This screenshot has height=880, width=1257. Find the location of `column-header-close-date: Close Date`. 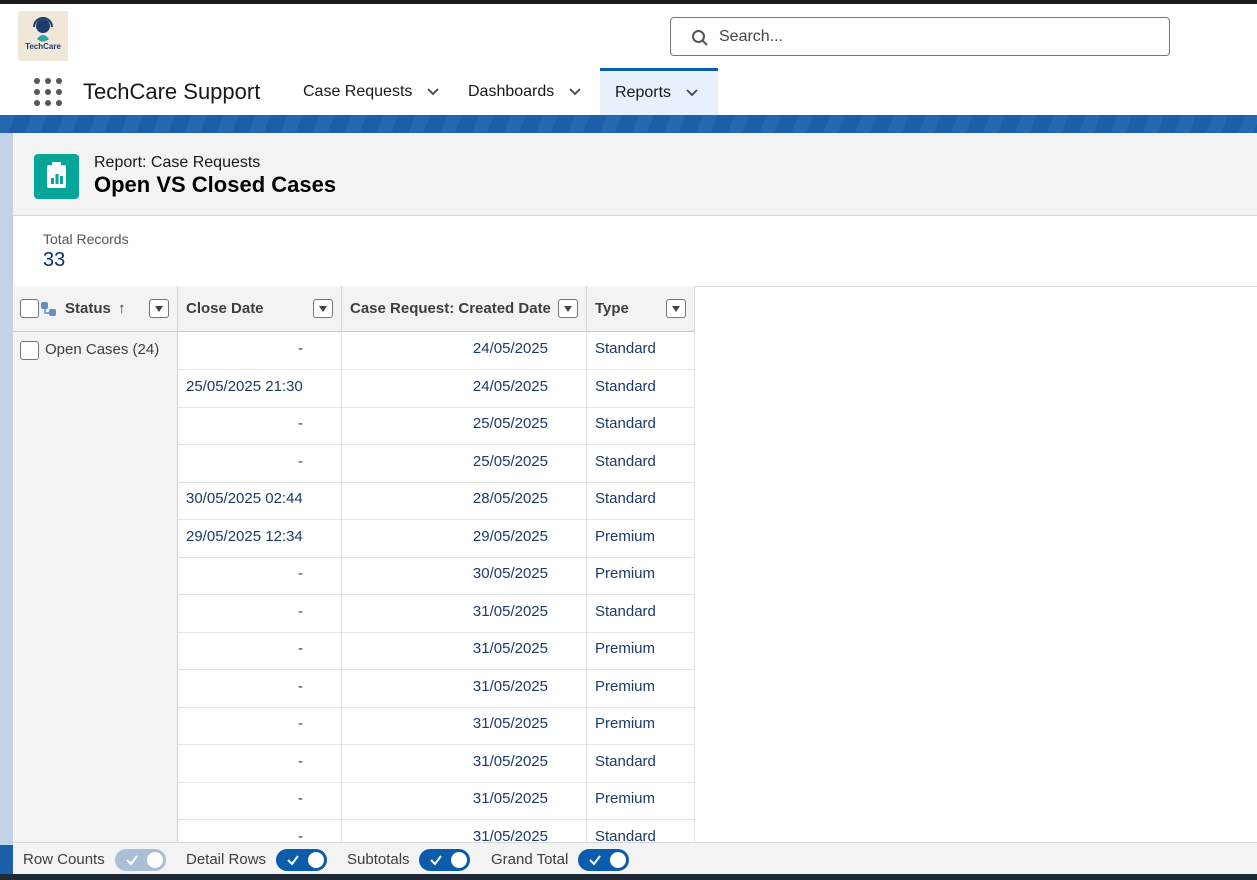

column-header-close-date: Close Date is located at coordinates (260, 309).